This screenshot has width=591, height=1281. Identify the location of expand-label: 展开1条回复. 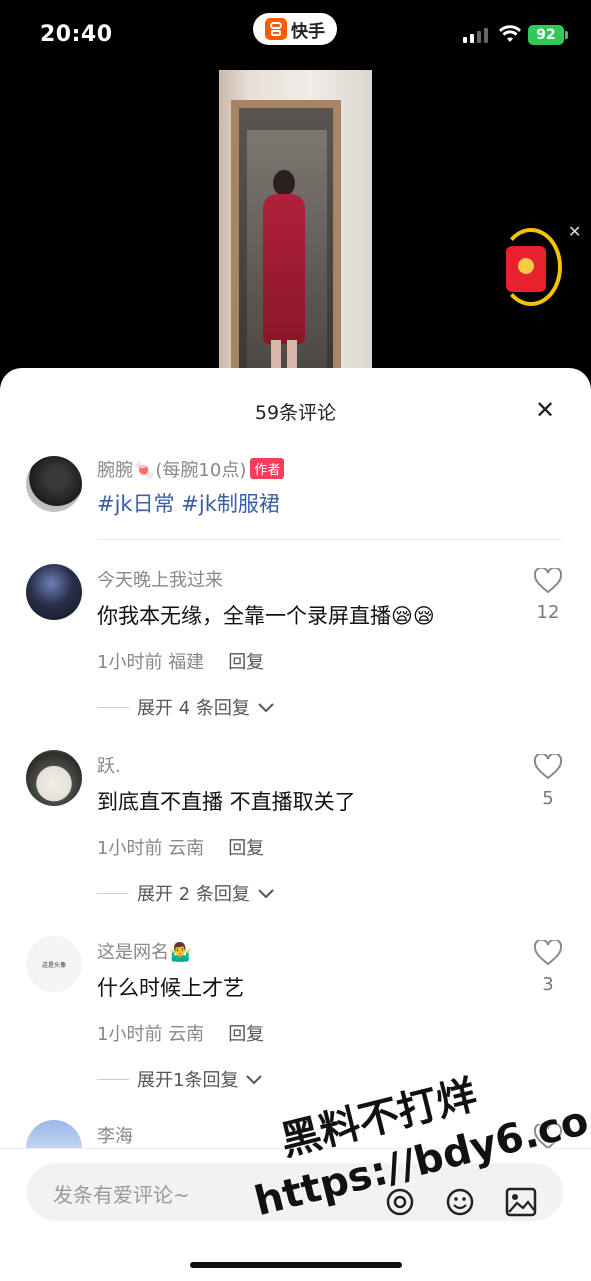
(188, 1080).